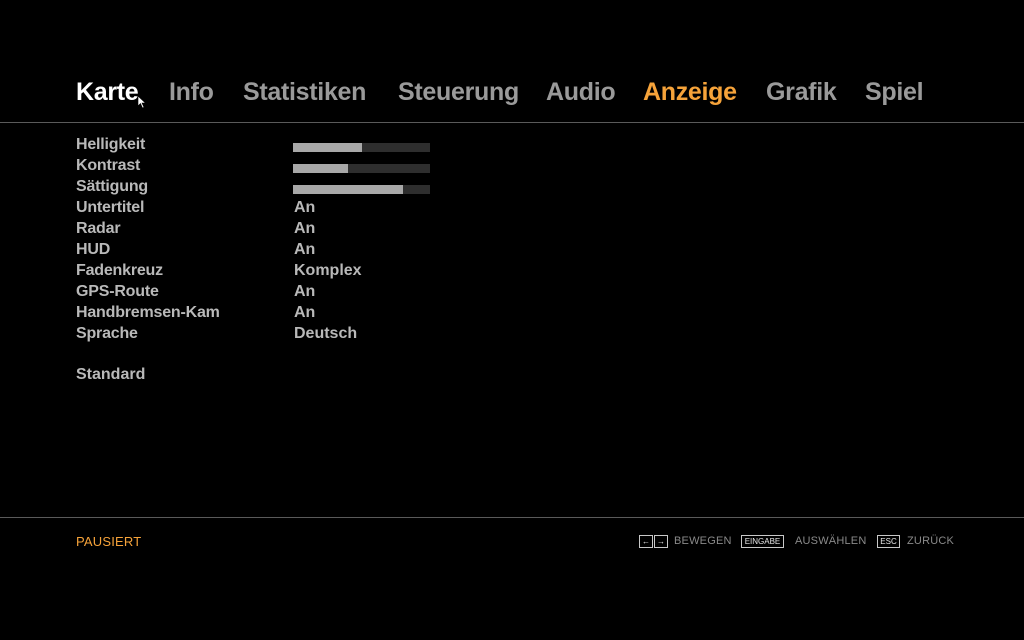 This screenshot has width=1024, height=640. I want to click on arrow-right-key-icon: →, so click(661, 541).